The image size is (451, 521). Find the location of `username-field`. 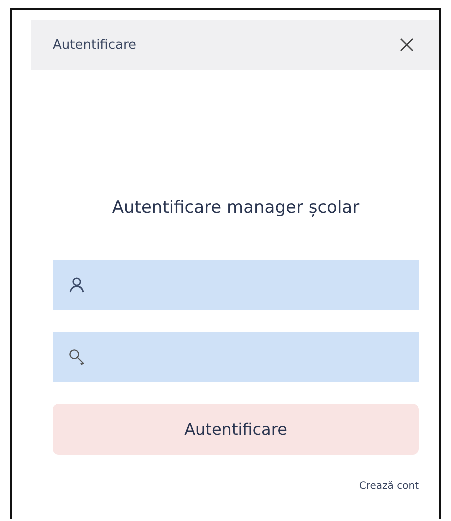

username-field is located at coordinates (236, 285).